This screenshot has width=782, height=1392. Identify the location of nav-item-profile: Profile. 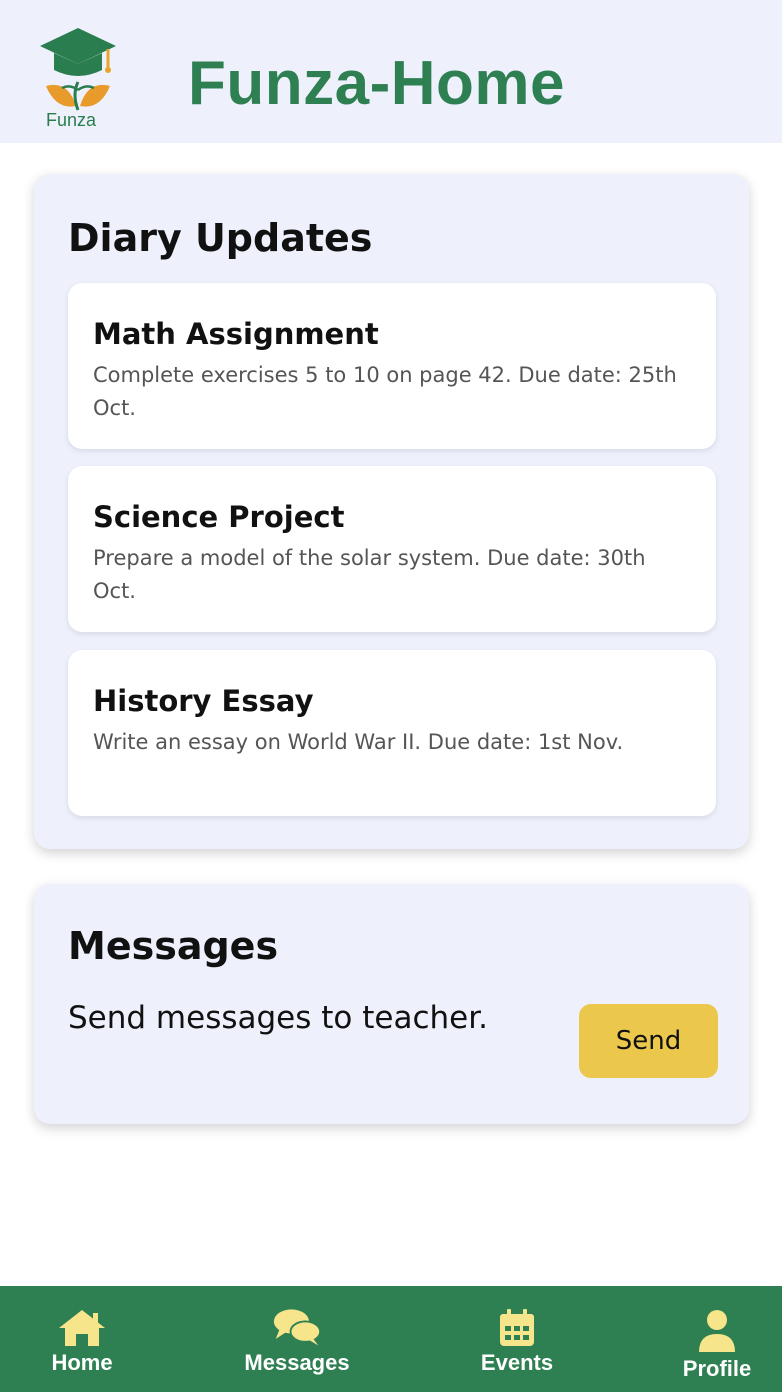
(717, 1339).